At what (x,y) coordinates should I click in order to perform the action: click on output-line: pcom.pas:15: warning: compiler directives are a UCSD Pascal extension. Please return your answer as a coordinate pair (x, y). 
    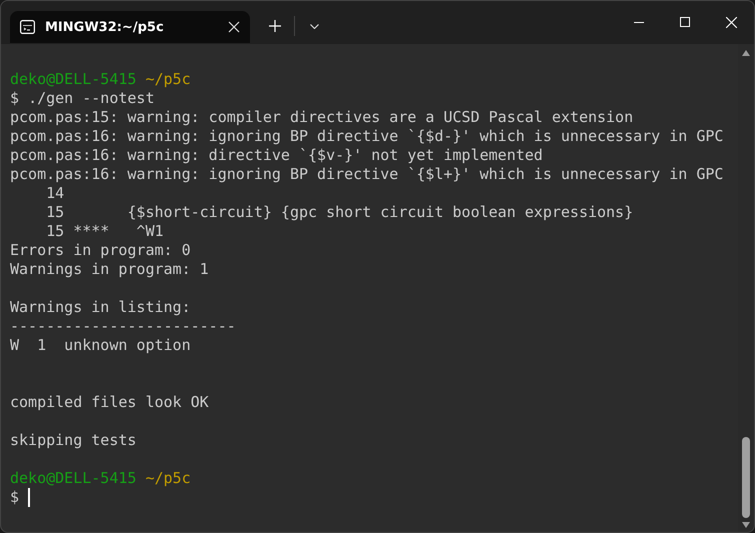
    Looking at the image, I should click on (322, 117).